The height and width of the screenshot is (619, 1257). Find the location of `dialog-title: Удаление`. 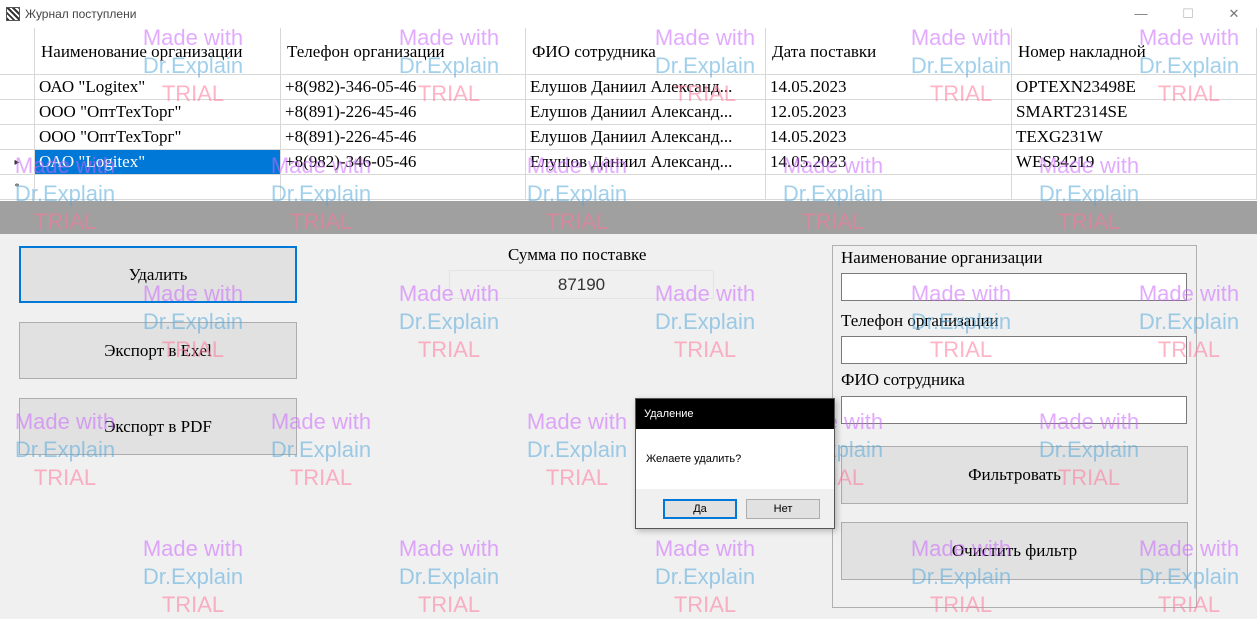

dialog-title: Удаление is located at coordinates (735, 414).